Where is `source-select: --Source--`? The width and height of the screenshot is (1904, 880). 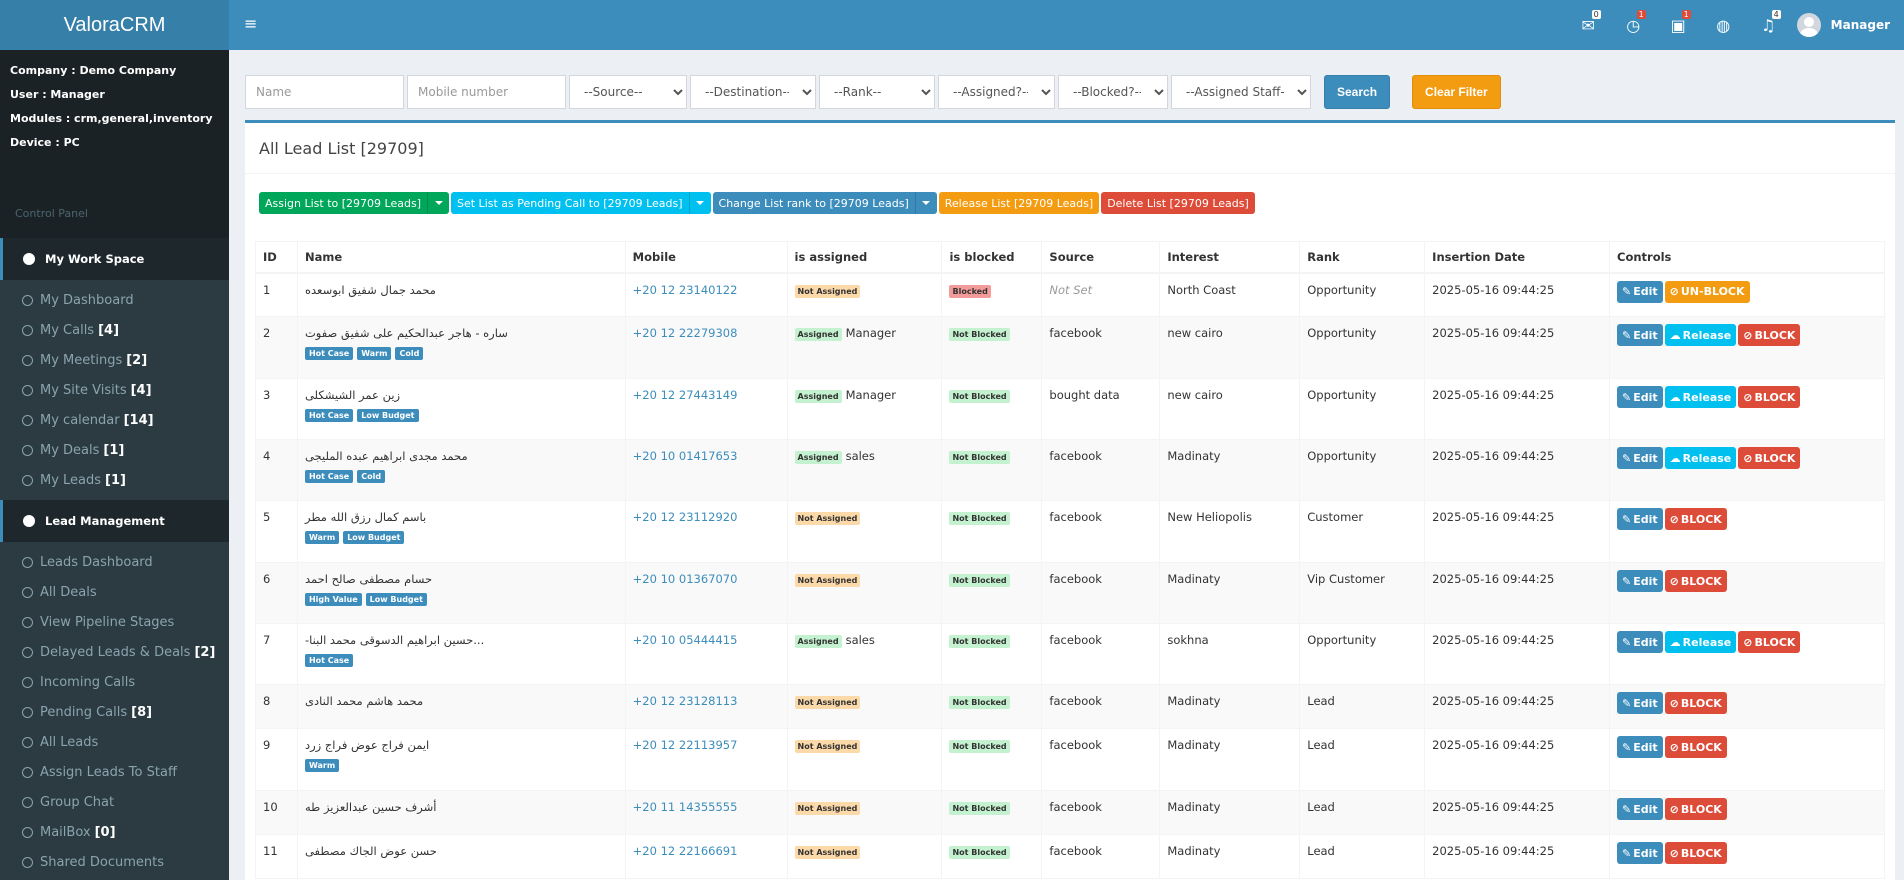 source-select: --Source-- is located at coordinates (628, 92).